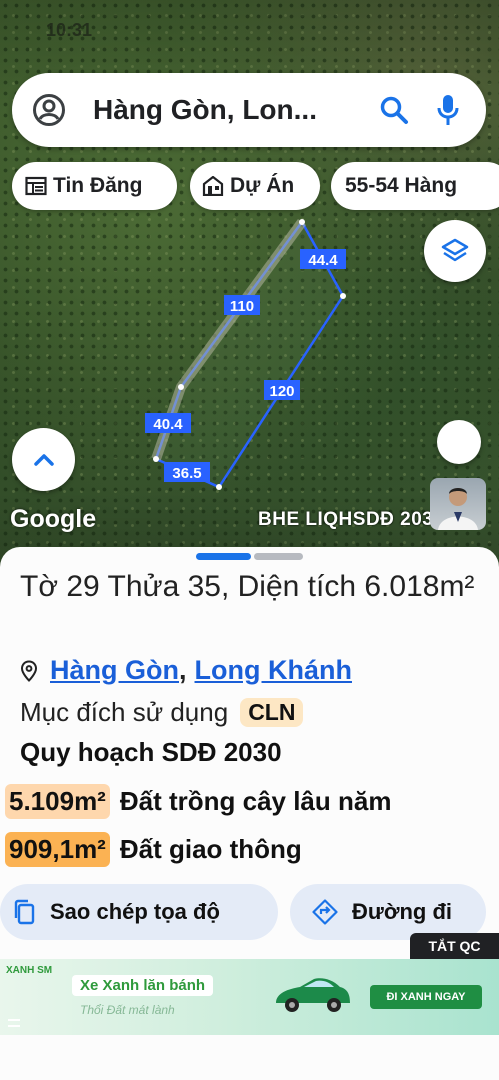 The height and width of the screenshot is (1080, 499). I want to click on edge-label-36: 36.5, so click(187, 472).